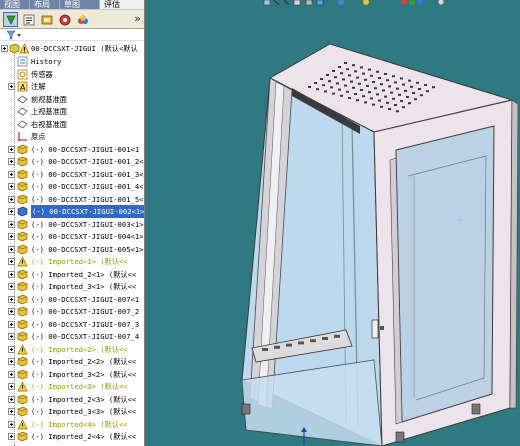 Image resolution: width=520 pixels, height=446 pixels. Describe the element at coordinates (72, 336) in the screenshot. I see `tree-item: (-) 00-DCCSXT-JIGUI-007_4` at that location.